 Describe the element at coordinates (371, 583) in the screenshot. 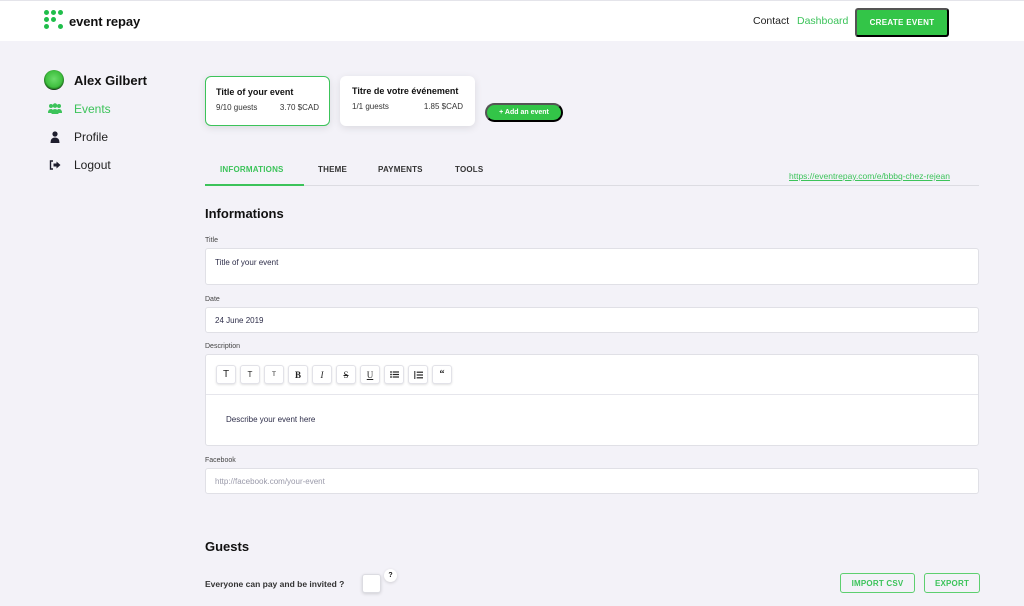

I see `everyone-can-pay-checkbox` at that location.